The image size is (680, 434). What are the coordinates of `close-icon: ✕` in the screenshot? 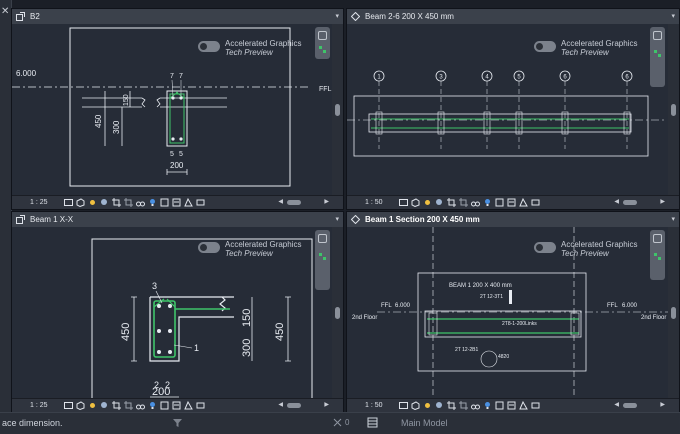 It's located at (5, 11).